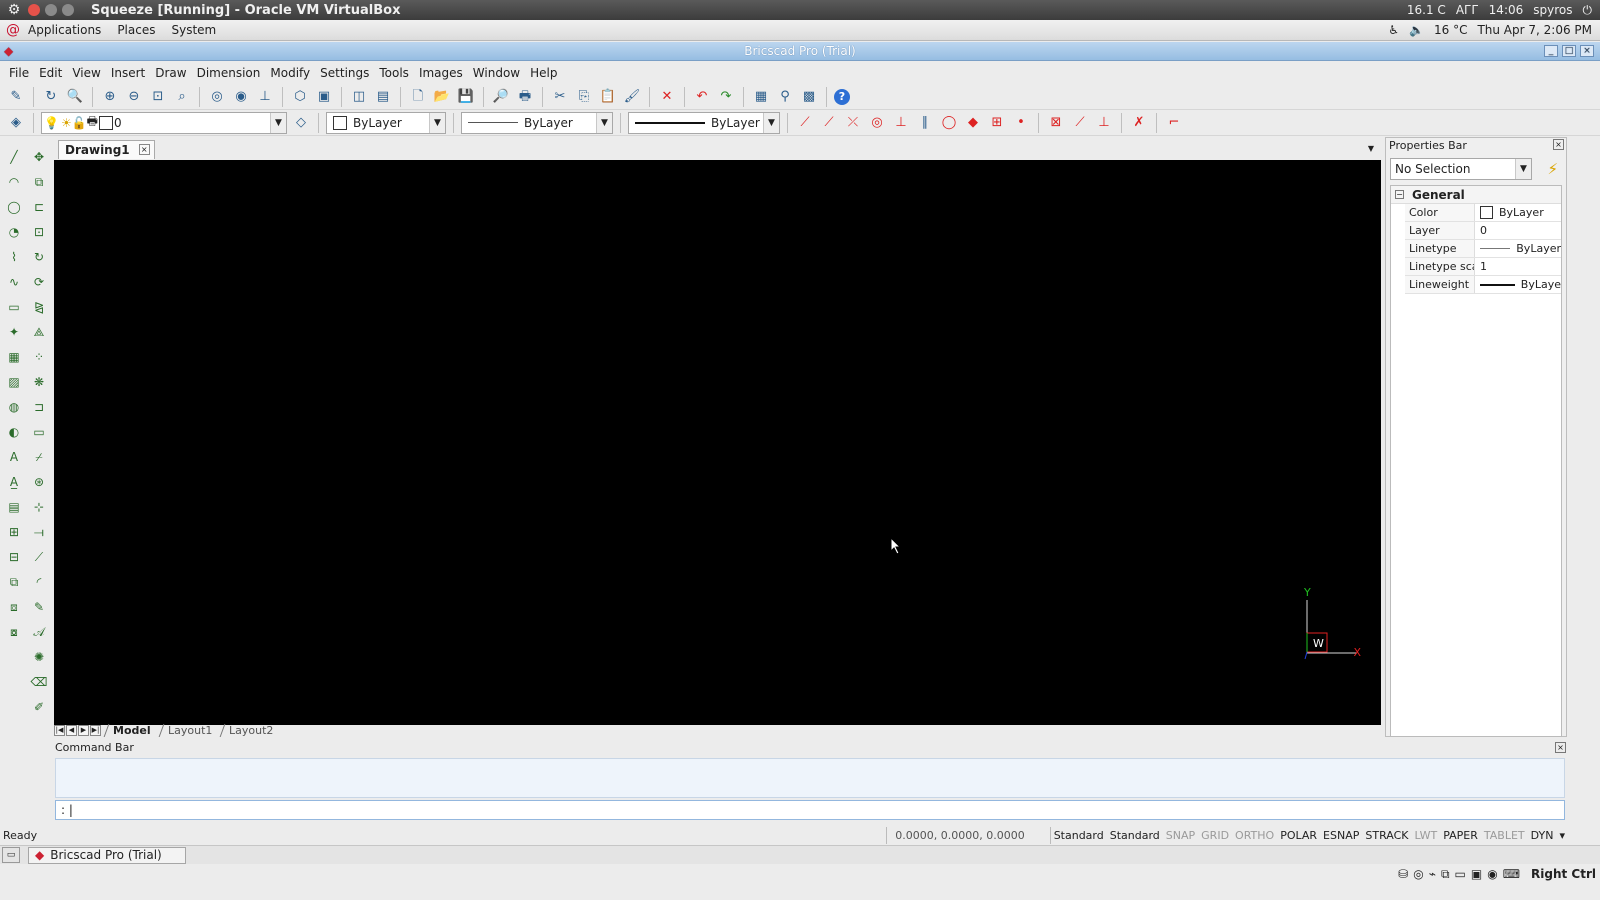 This screenshot has height=900, width=1600. Describe the element at coordinates (466, 97) in the screenshot. I see `save-file-icon: 💾` at that location.